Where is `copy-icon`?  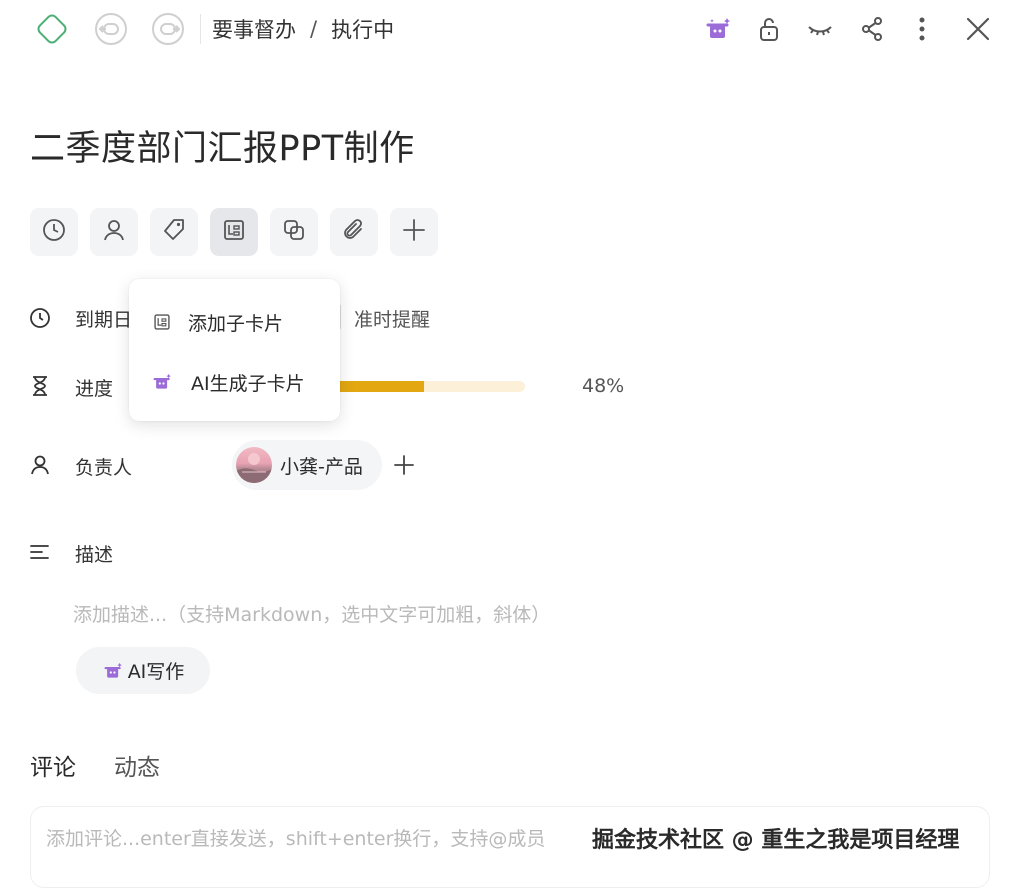
copy-icon is located at coordinates (294, 232).